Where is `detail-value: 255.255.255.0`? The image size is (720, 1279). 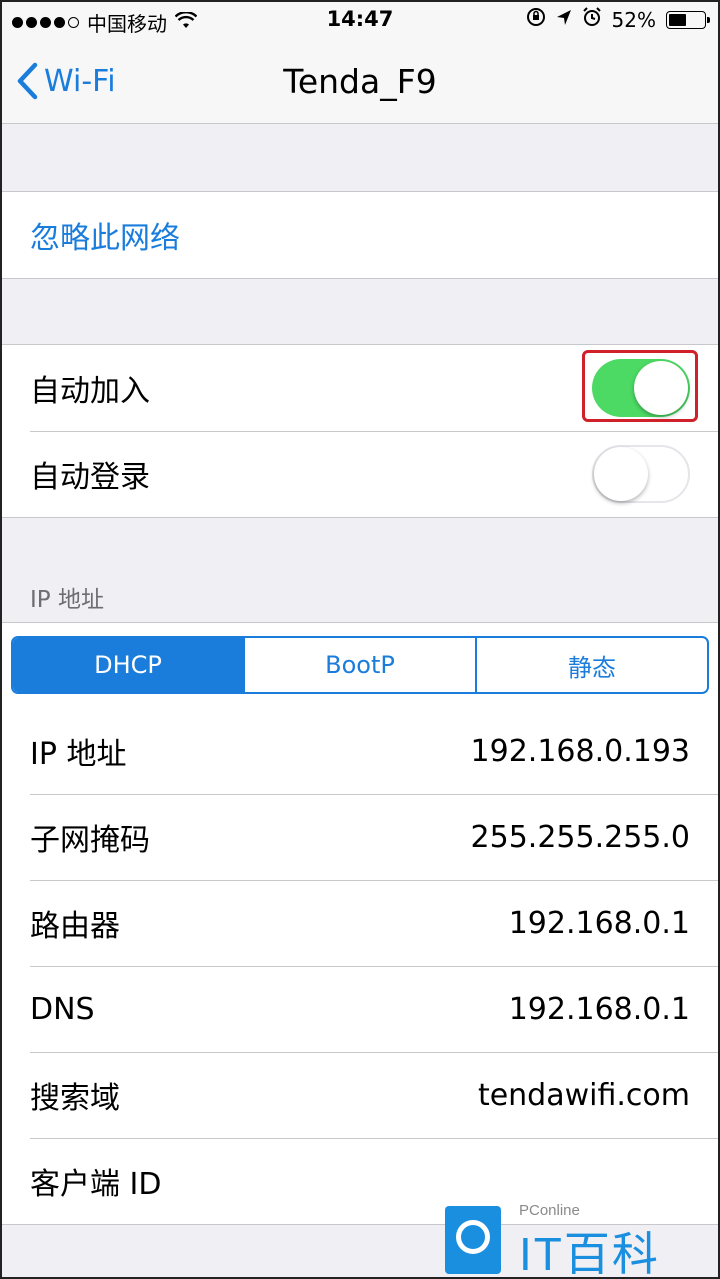 detail-value: 255.255.255.0 is located at coordinates (580, 837).